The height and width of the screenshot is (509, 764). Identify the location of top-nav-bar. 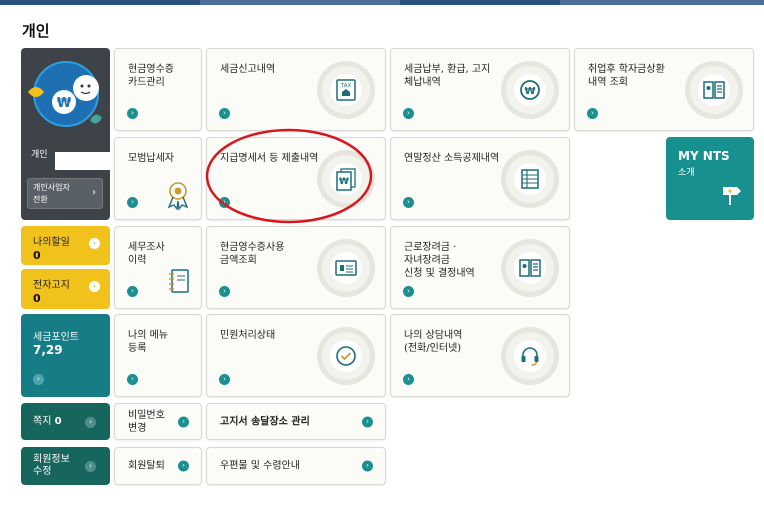
(382, 2).